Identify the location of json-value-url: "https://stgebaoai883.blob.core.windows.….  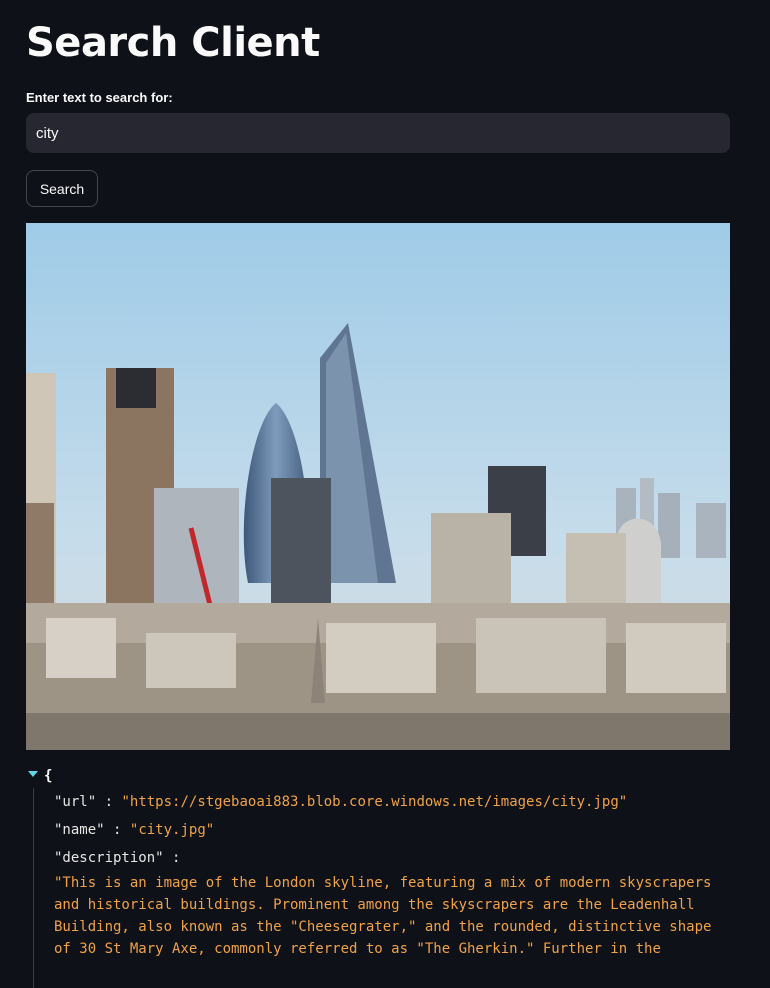
(374, 802).